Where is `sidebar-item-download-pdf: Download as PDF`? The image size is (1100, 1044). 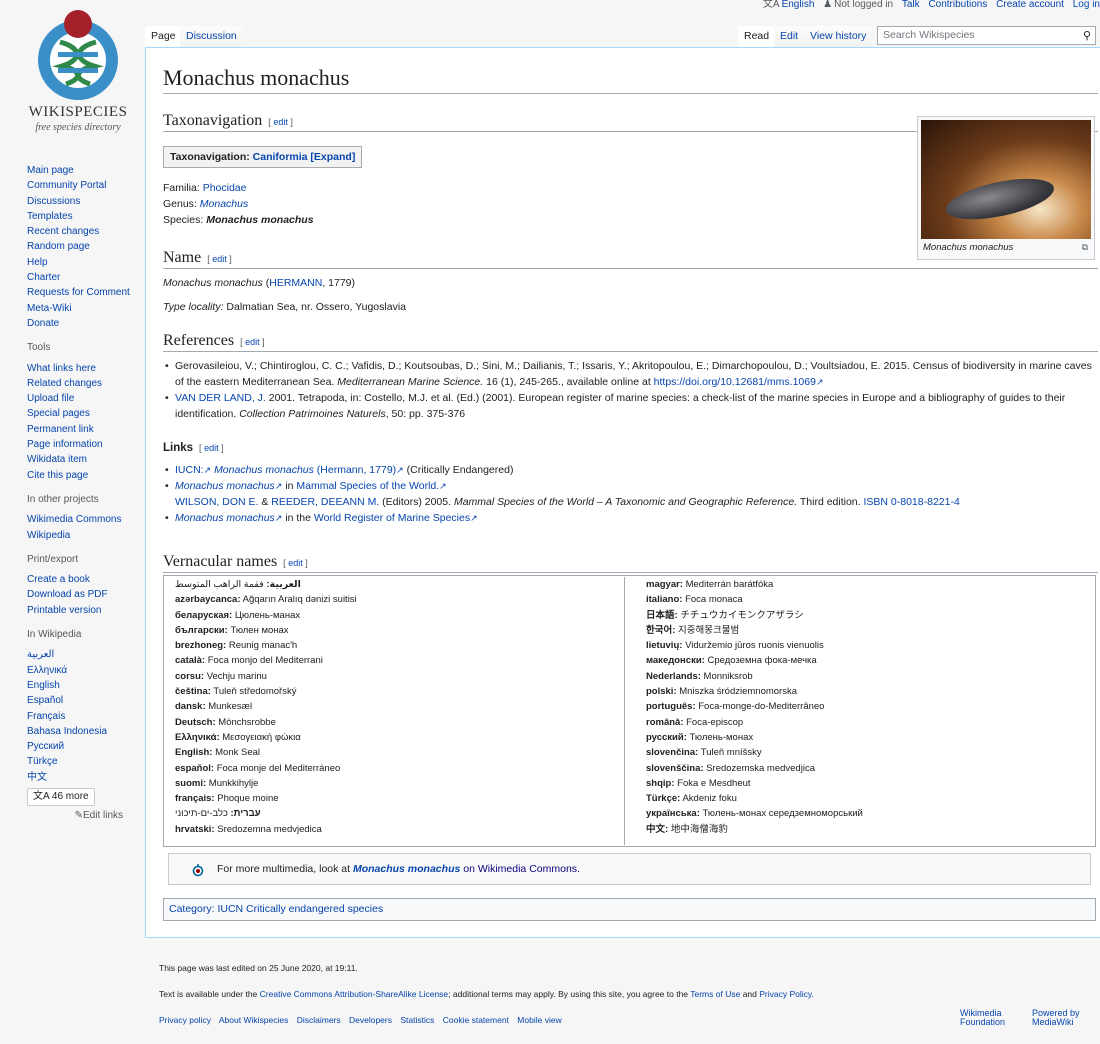
sidebar-item-download-pdf: Download as PDF is located at coordinates (82, 594).